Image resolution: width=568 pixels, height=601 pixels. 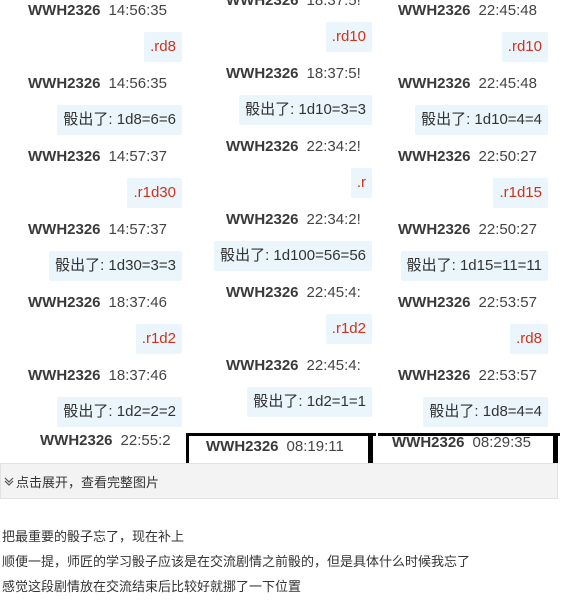 What do you see at coordinates (9, 481) in the screenshot?
I see `chevron-down-icon` at bounding box center [9, 481].